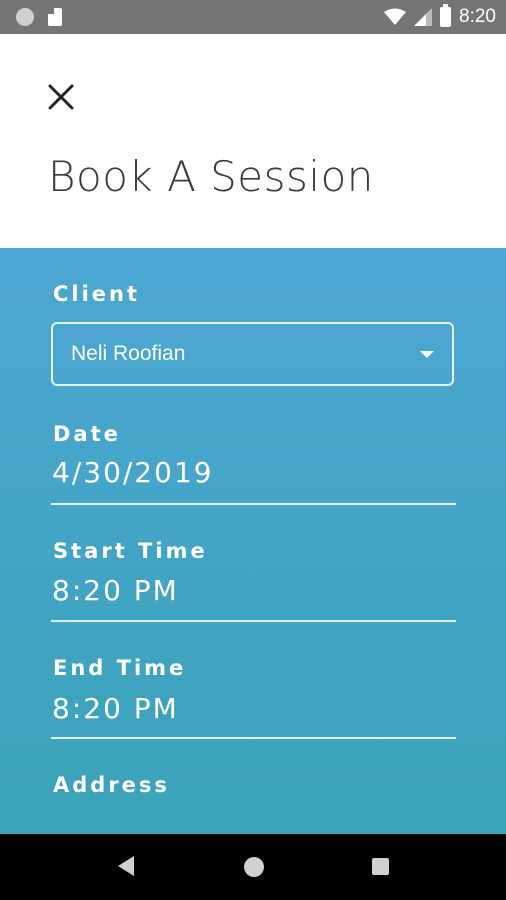 The image size is (506, 900). What do you see at coordinates (423, 17) in the screenshot?
I see `signal-icon` at bounding box center [423, 17].